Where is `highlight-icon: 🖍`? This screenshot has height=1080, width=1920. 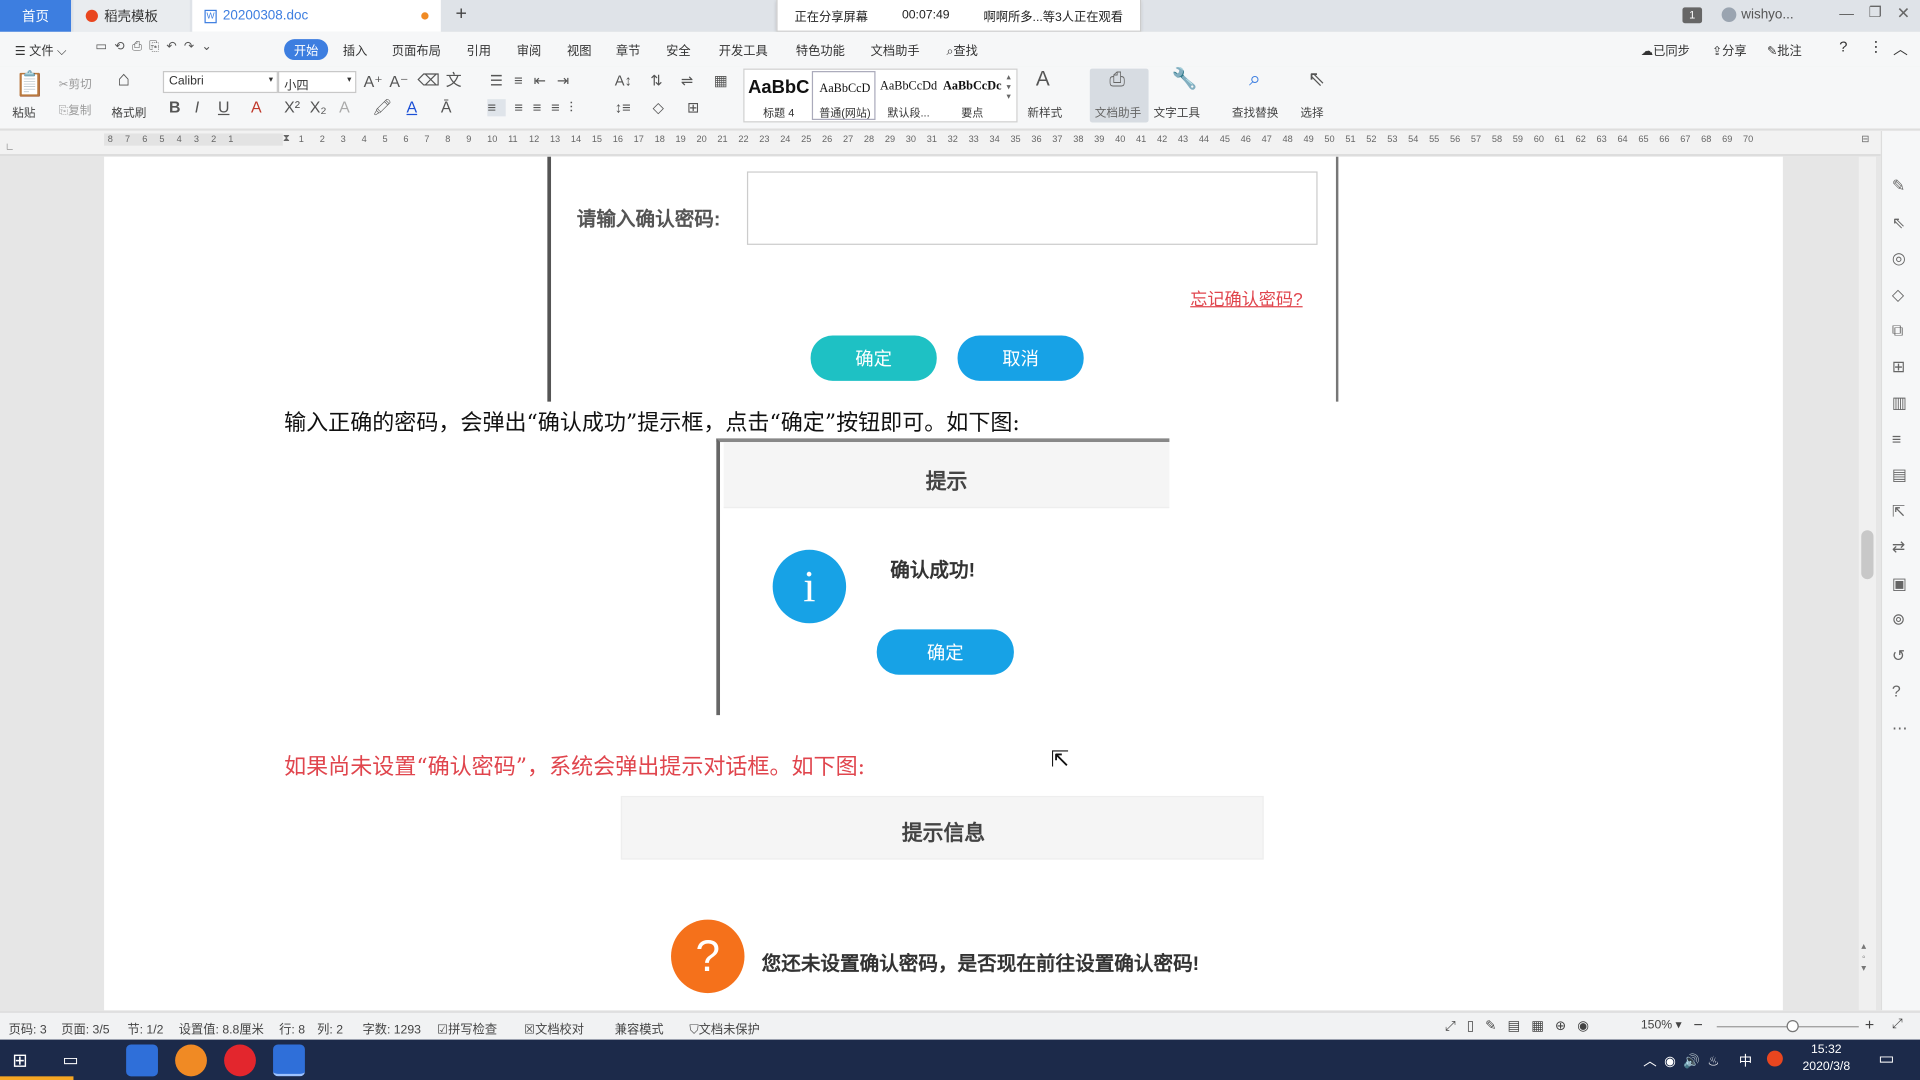
highlight-icon: 🖍 is located at coordinates (382, 107).